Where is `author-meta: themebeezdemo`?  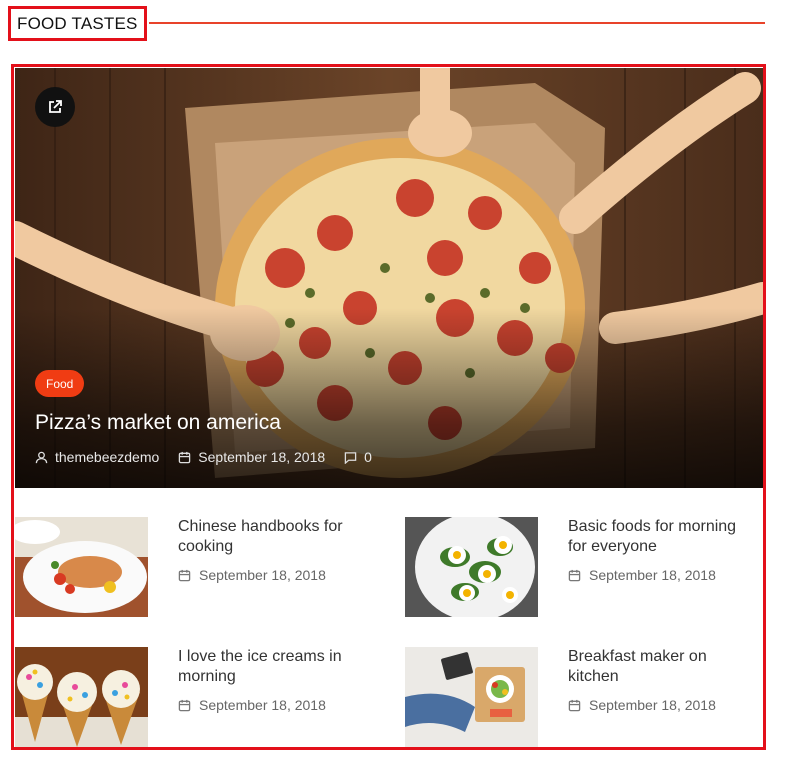 author-meta: themebeezdemo is located at coordinates (97, 457).